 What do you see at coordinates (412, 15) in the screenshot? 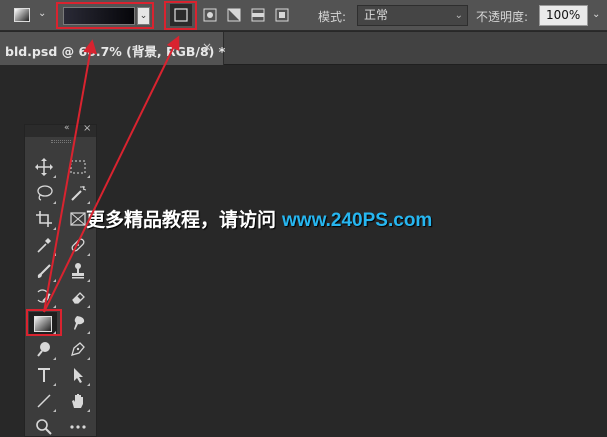
I see `mode-select: 正常 ⌄` at bounding box center [412, 15].